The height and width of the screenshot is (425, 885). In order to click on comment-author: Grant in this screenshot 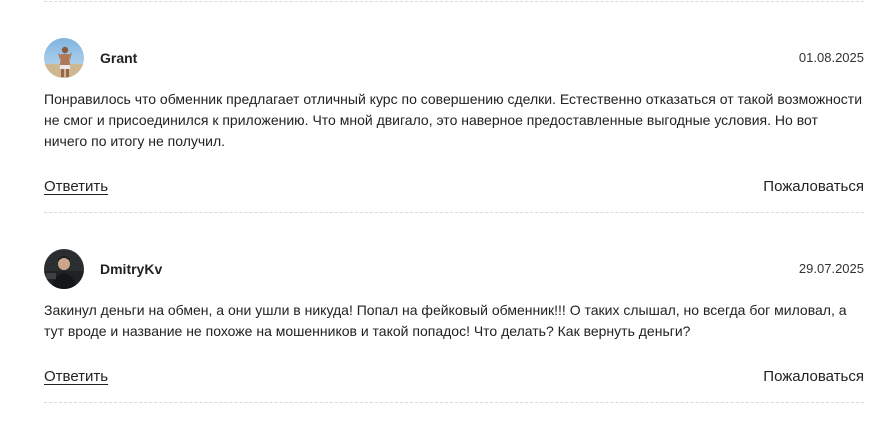, I will do `click(118, 58)`.